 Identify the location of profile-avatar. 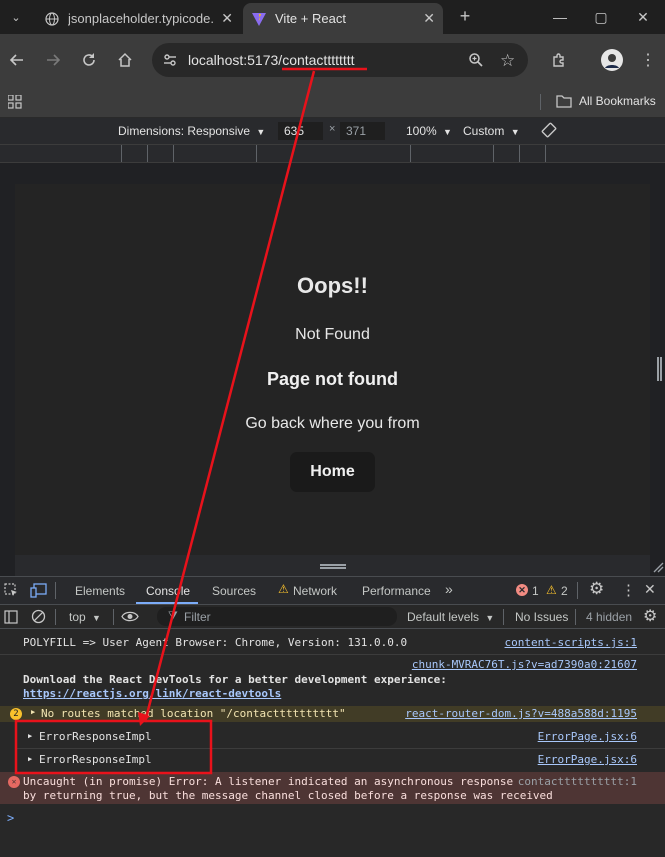
(612, 60).